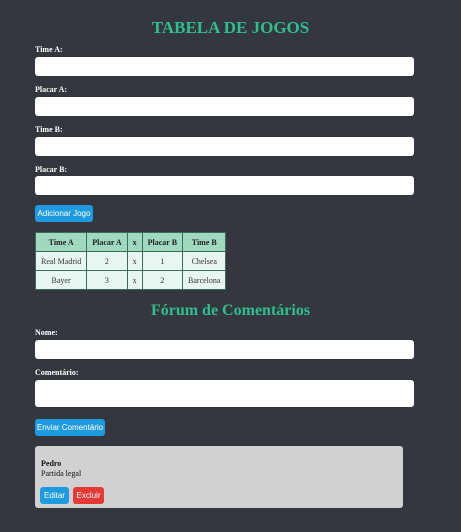 Image resolution: width=461 pixels, height=532 pixels. I want to click on team-a-label: Time A:, so click(49, 49).